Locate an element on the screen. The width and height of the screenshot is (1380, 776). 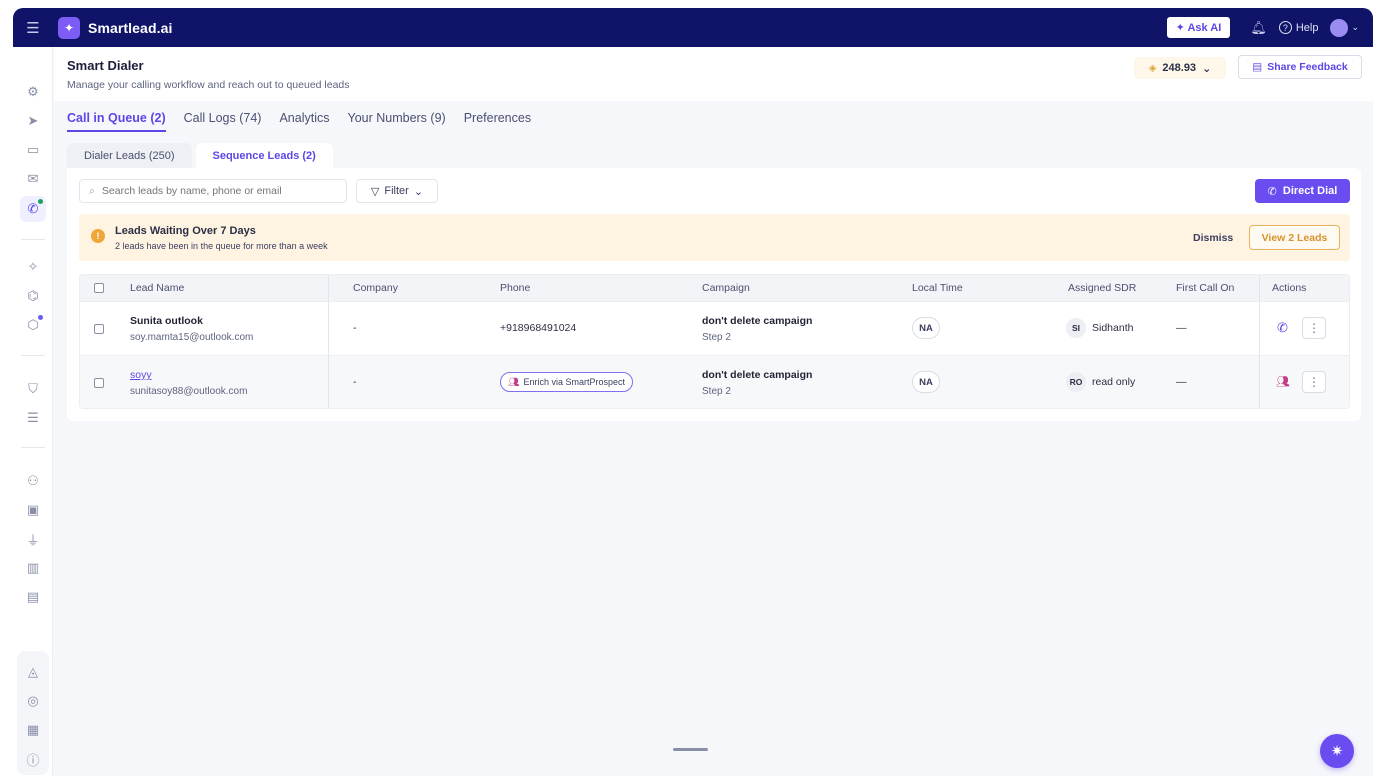
search-icon: ⌕ is located at coordinates (92, 190).